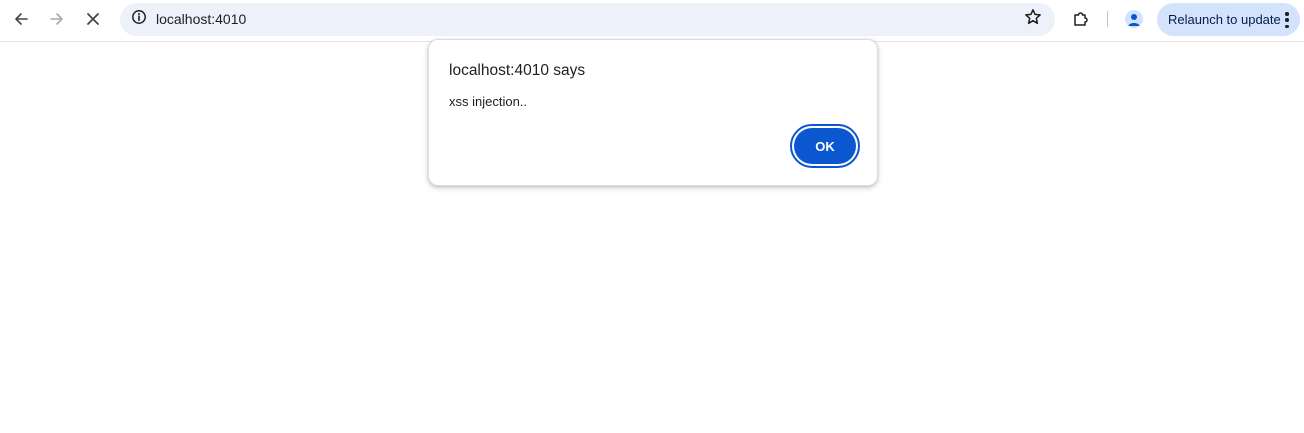 Image resolution: width=1304 pixels, height=433 pixels. I want to click on stop-loading-button, so click(93, 19).